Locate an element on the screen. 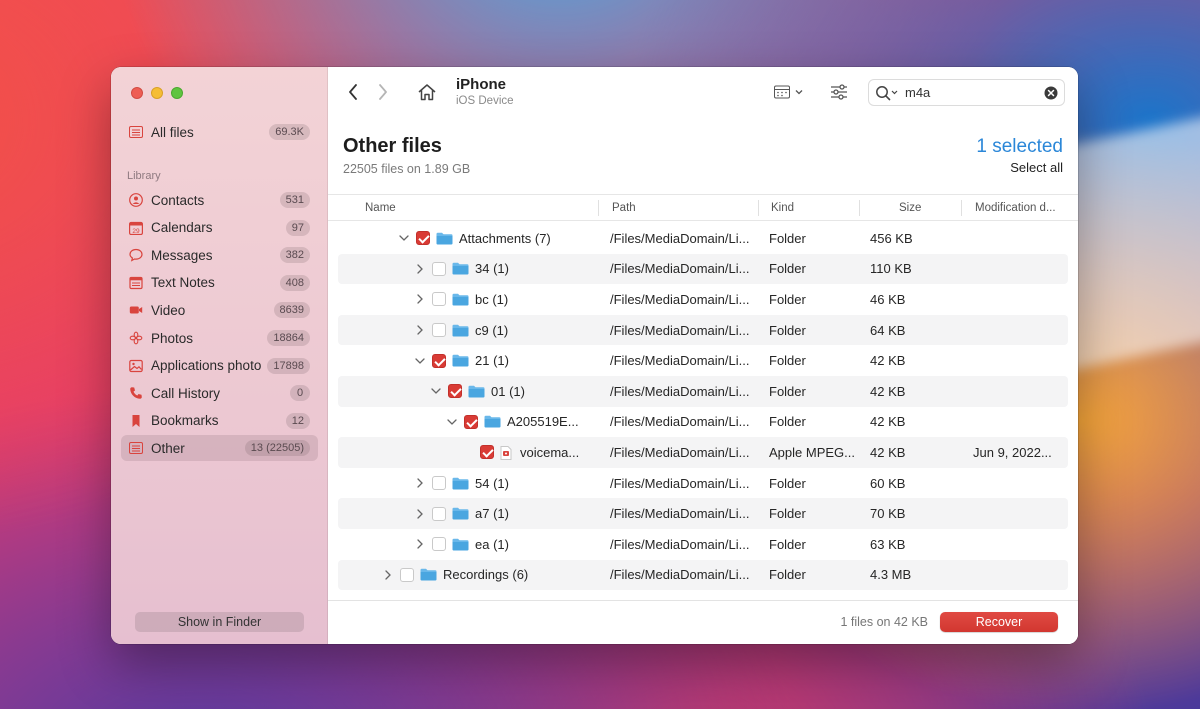  recover-button: Recover is located at coordinates (999, 622).